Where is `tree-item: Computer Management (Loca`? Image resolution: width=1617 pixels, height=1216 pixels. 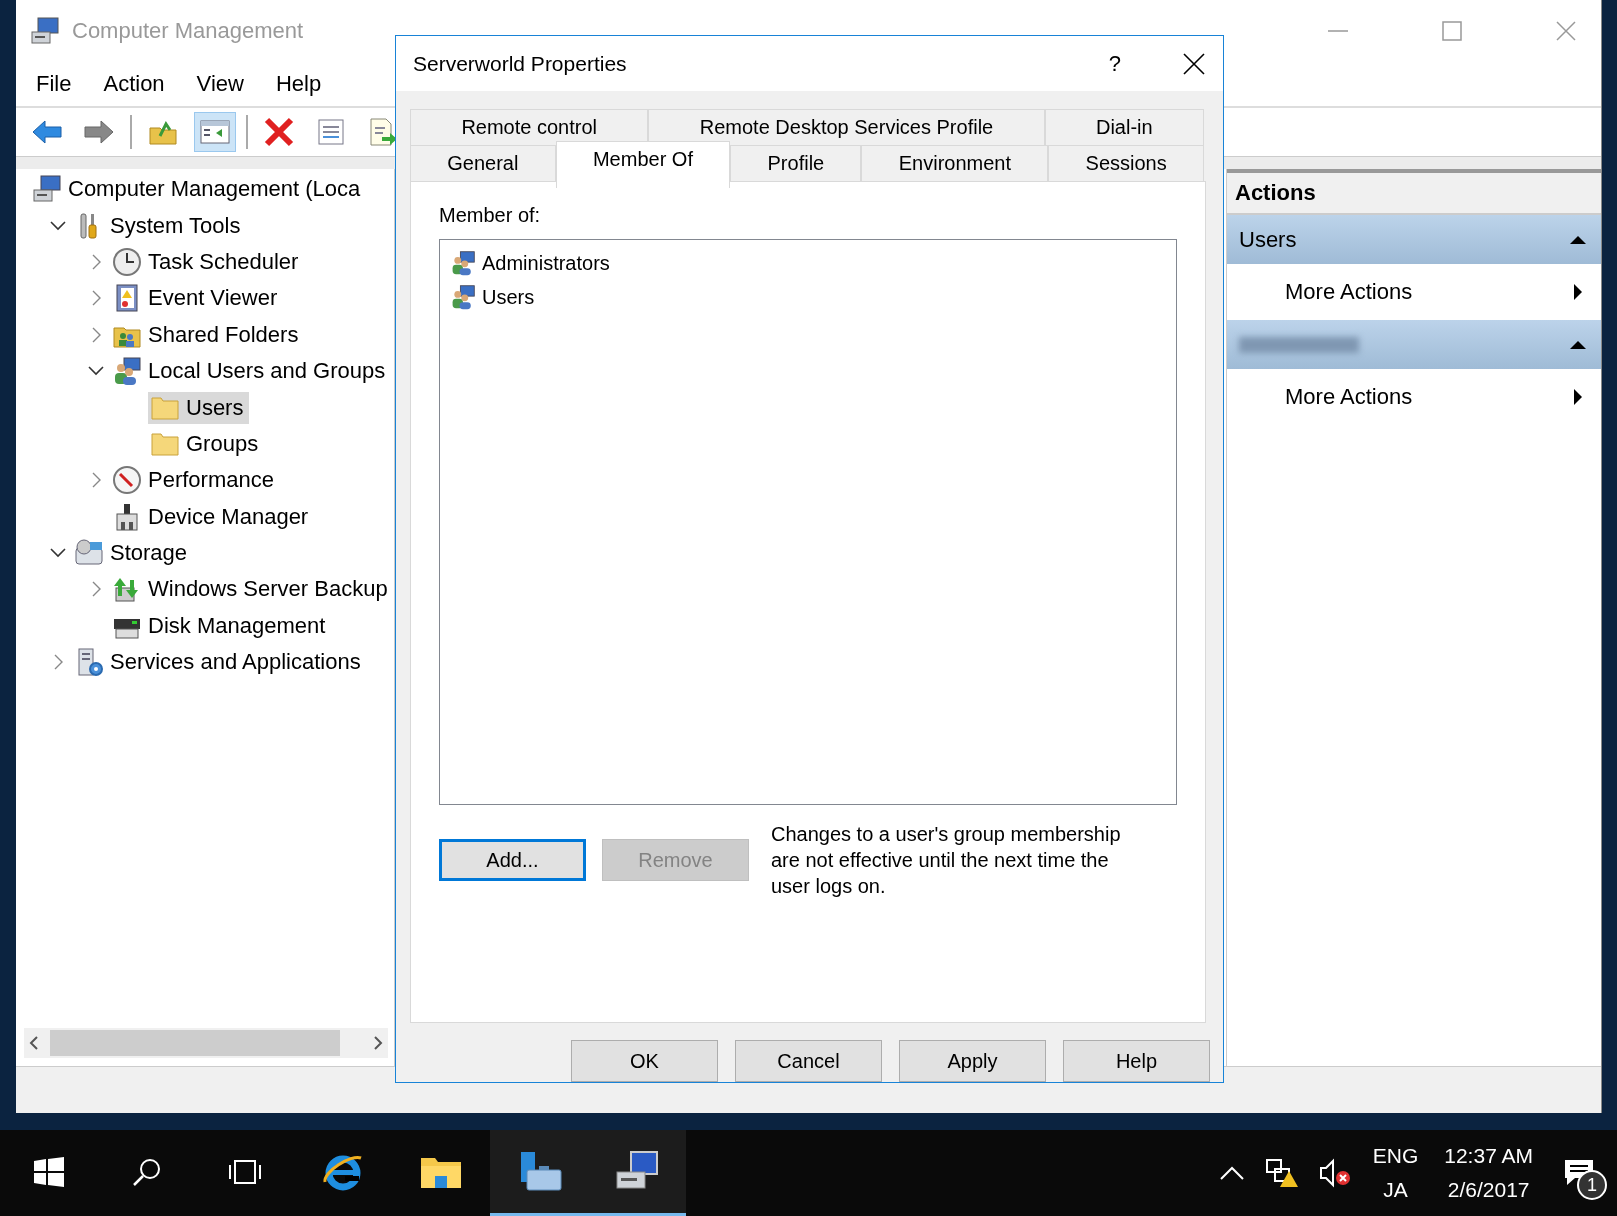 tree-item: Computer Management (Loca is located at coordinates (198, 189).